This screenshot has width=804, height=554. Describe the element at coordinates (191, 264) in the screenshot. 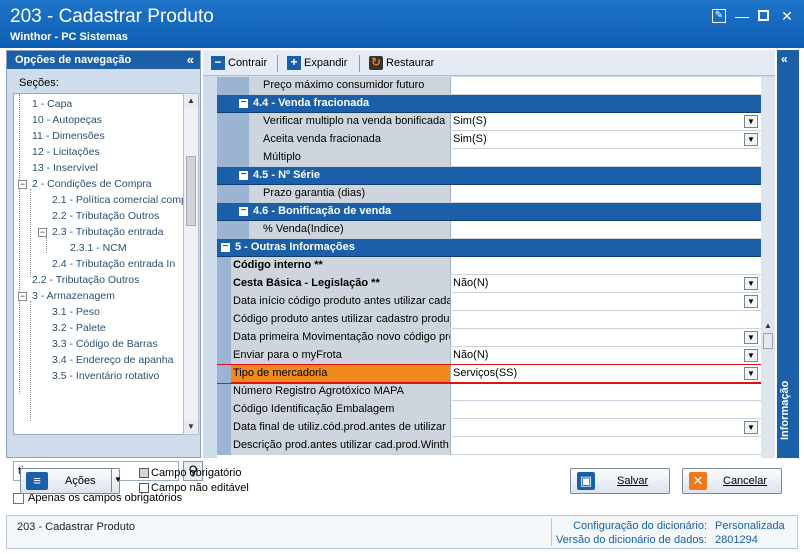

I see `tree-vertical-scrollbar: ▲ ▼` at that location.